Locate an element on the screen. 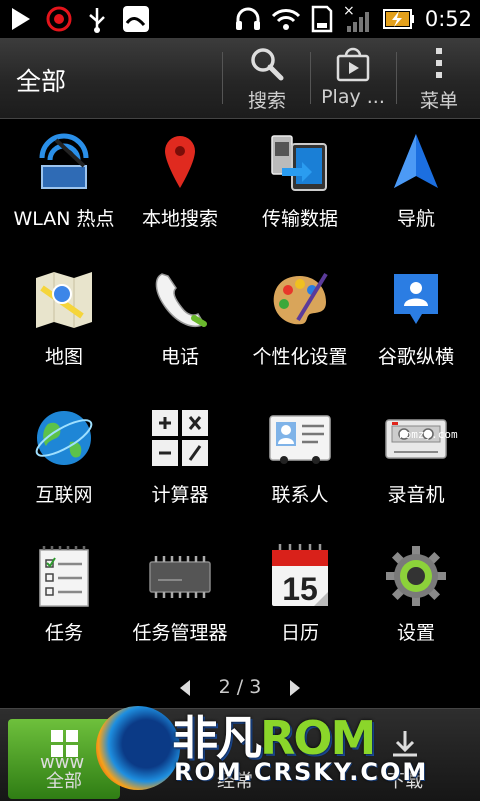  app-task-manager: 任务管理器 is located at coordinates (180, 601).